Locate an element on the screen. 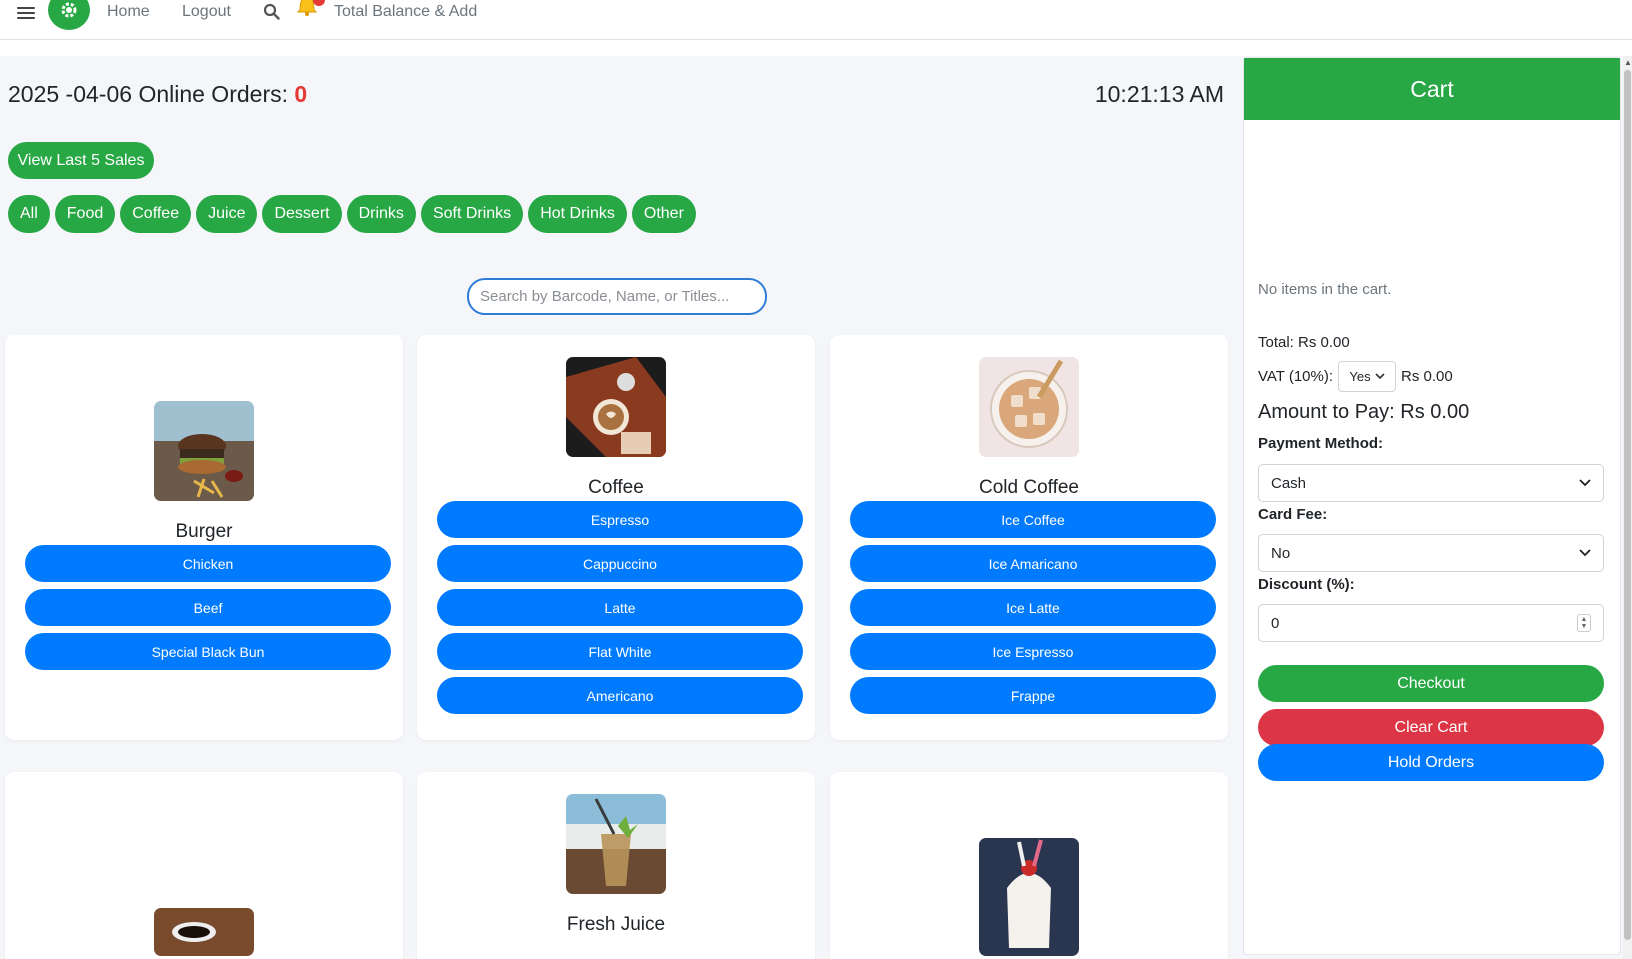 This screenshot has height=959, width=1632. option-beef-button: Beef is located at coordinates (208, 607).